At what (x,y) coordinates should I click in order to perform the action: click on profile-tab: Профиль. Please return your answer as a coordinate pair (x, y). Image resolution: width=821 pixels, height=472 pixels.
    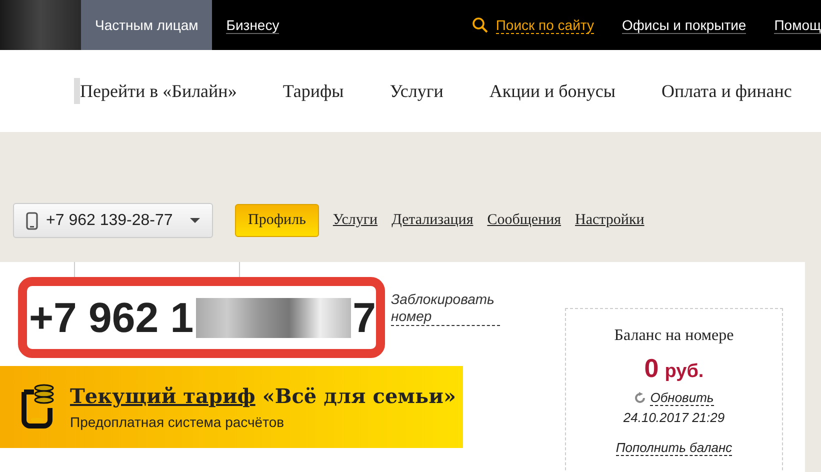
    Looking at the image, I should click on (277, 220).